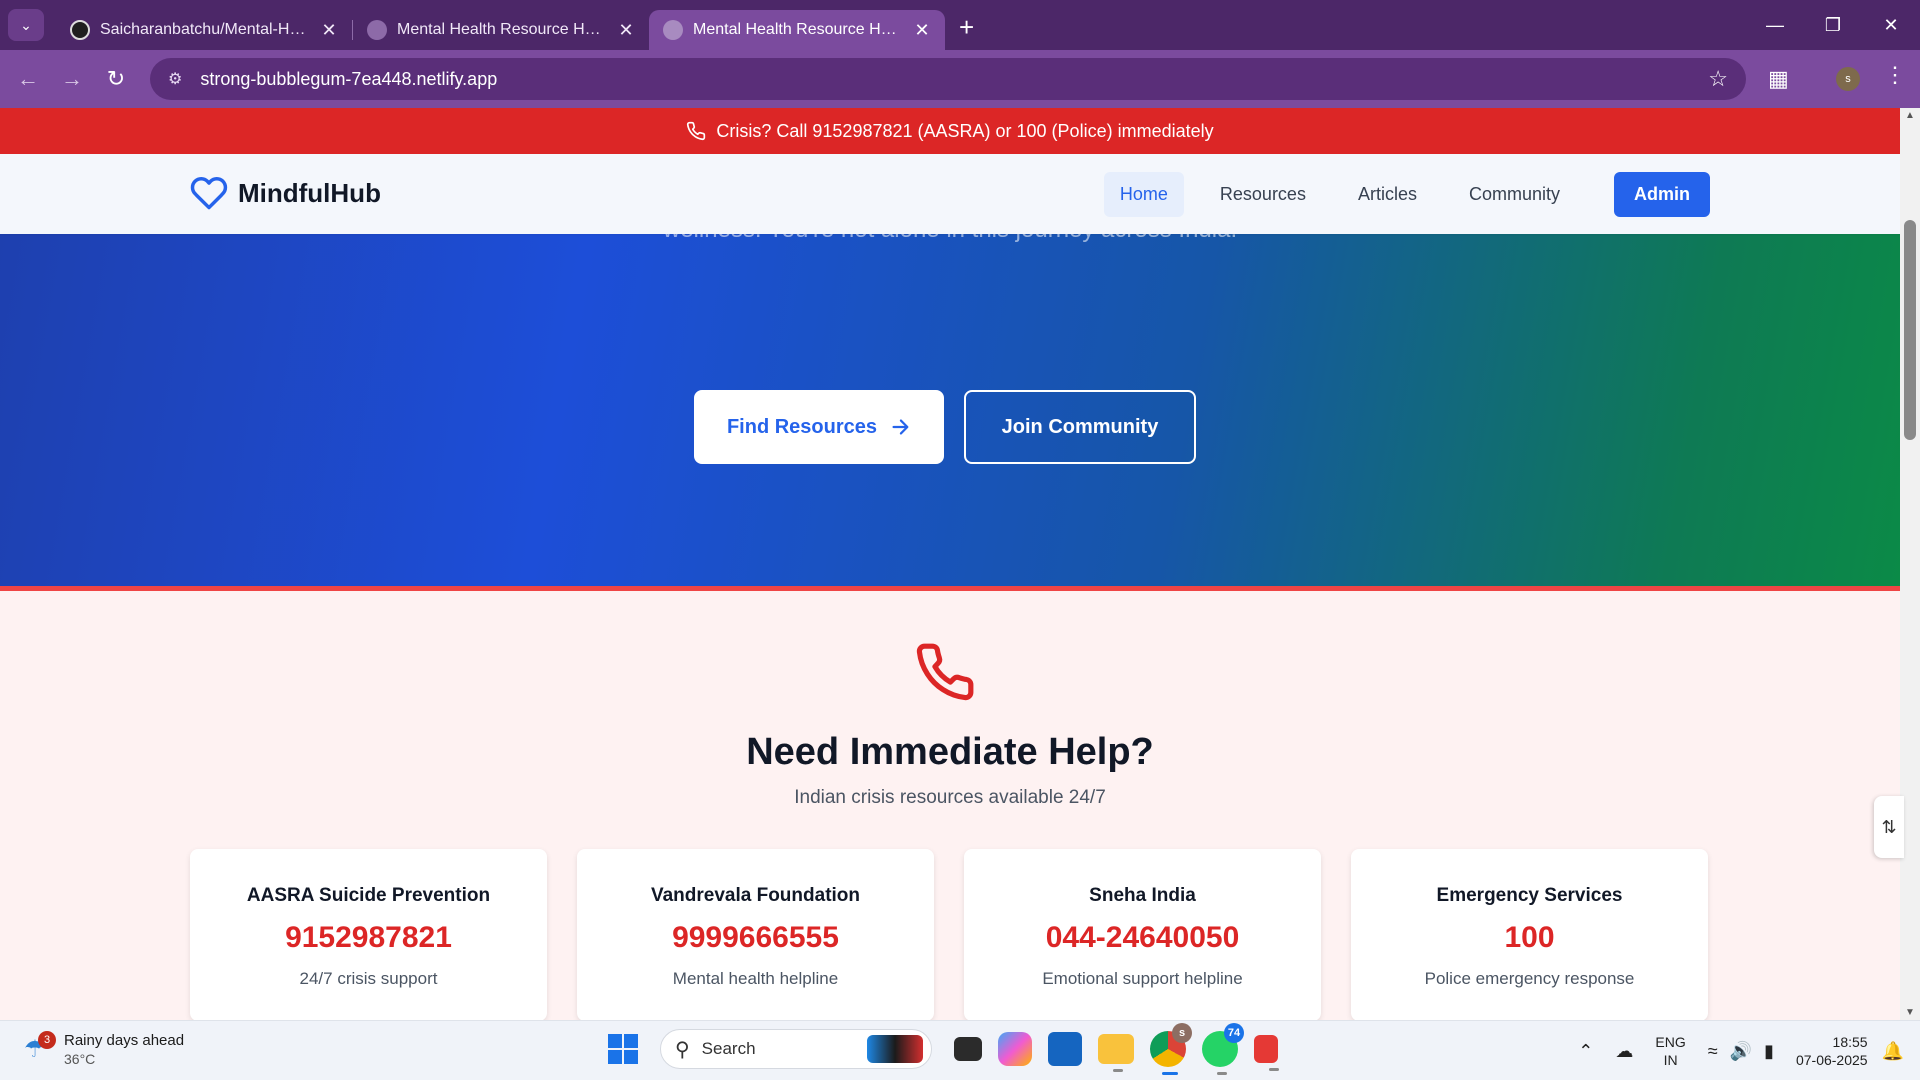 This screenshot has width=1920, height=1080. Describe the element at coordinates (80, 30) in the screenshot. I see `github-icon` at that location.